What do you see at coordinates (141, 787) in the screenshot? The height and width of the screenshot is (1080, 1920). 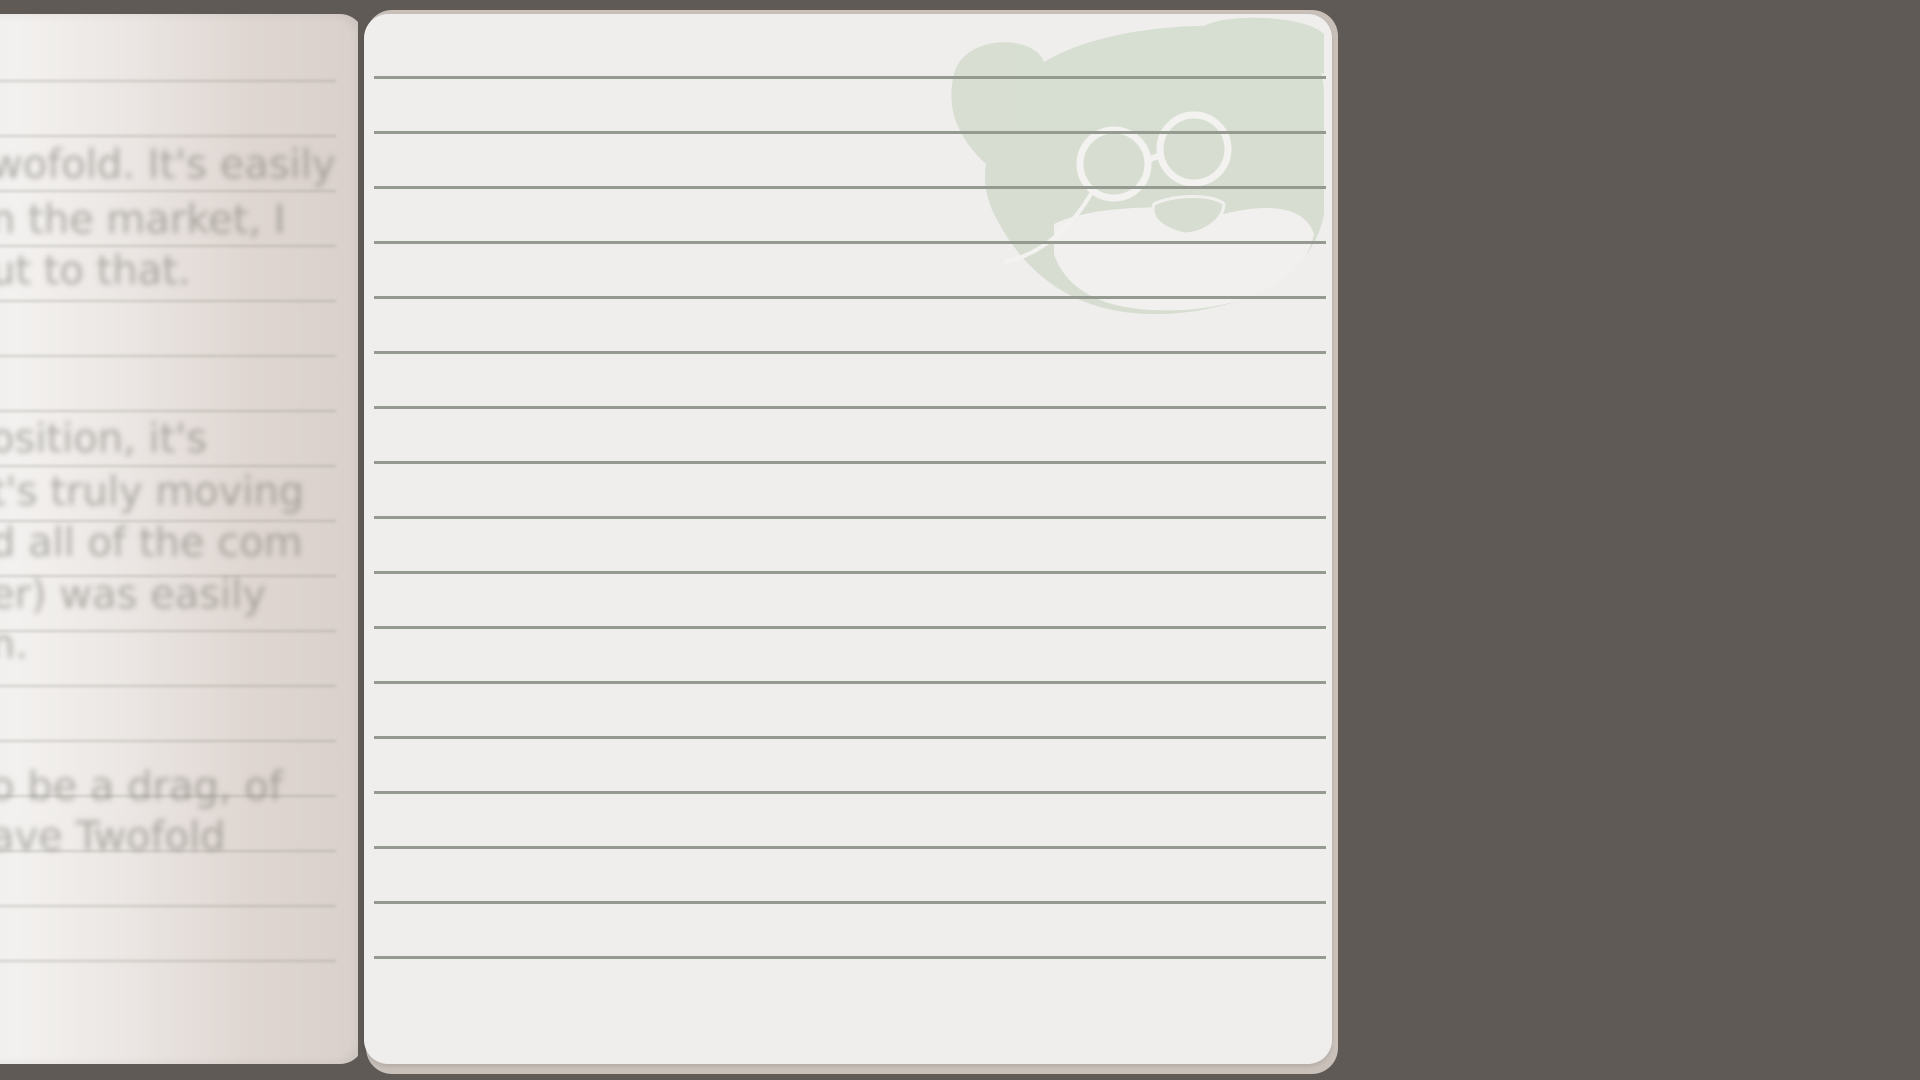 I see `left-text-line: o be a drag, of` at bounding box center [141, 787].